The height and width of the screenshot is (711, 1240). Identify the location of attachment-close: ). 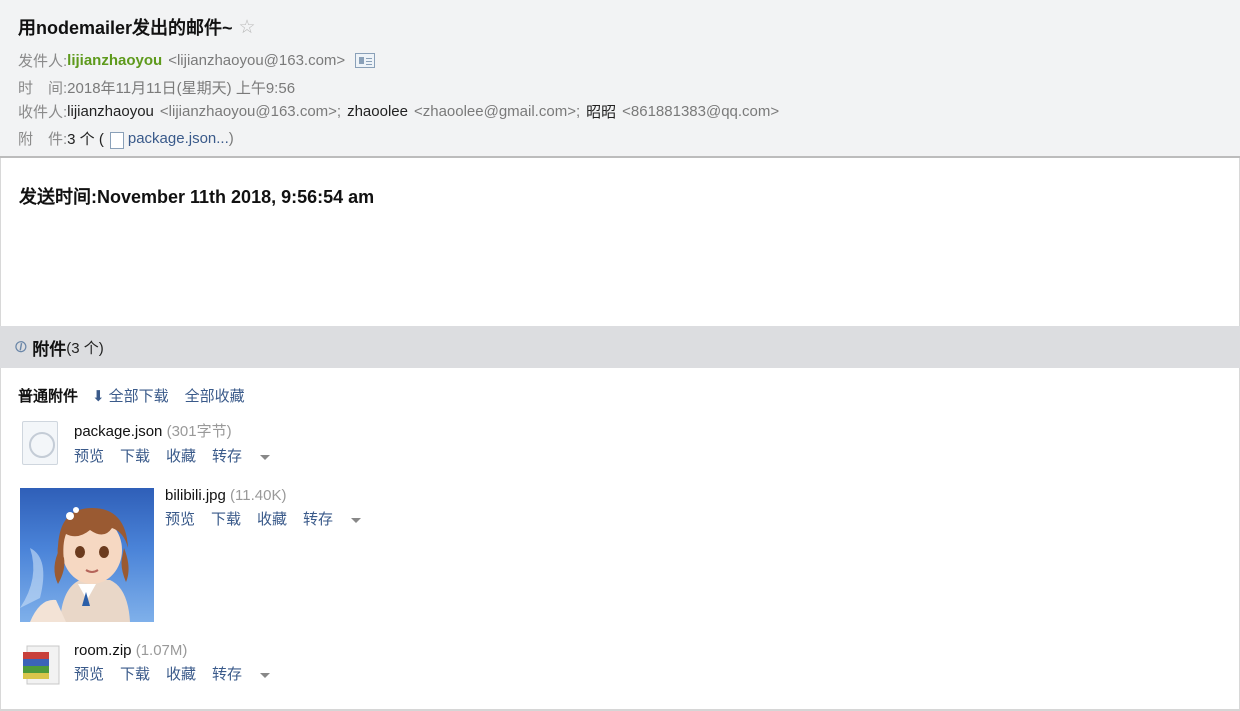
(231, 138).